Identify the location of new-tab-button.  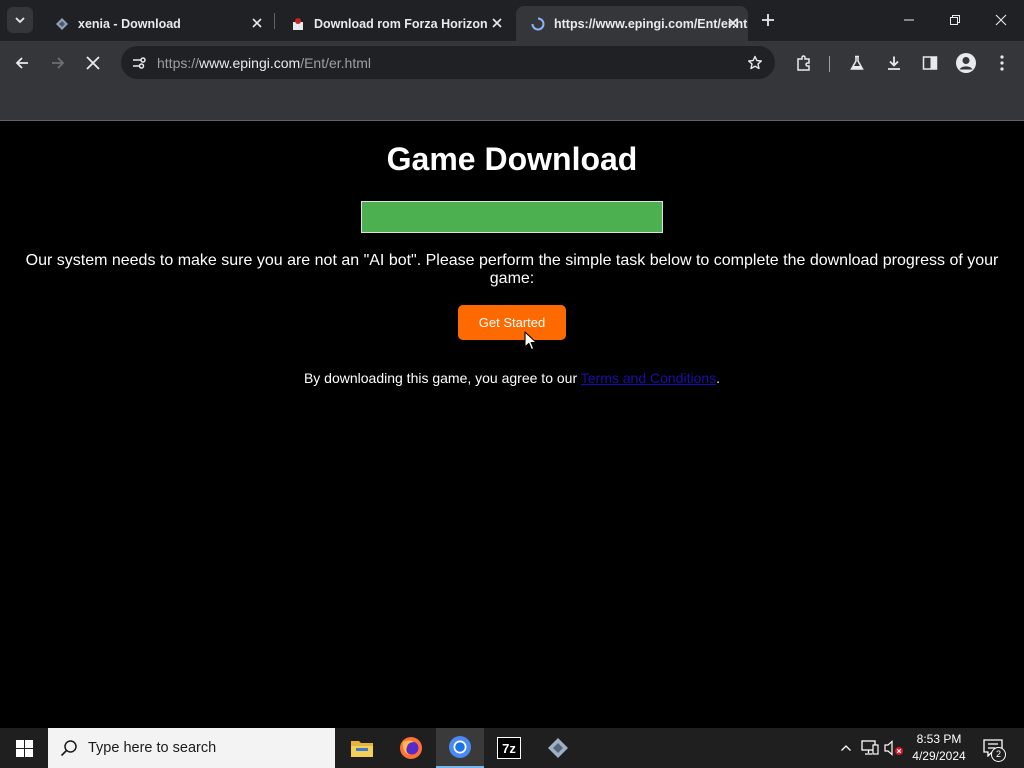
(768, 20).